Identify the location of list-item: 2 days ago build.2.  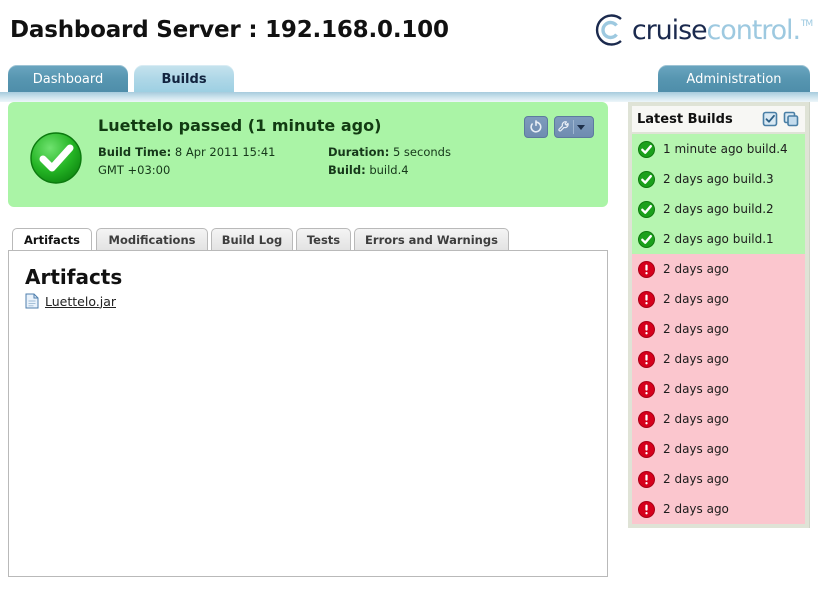
(718, 209).